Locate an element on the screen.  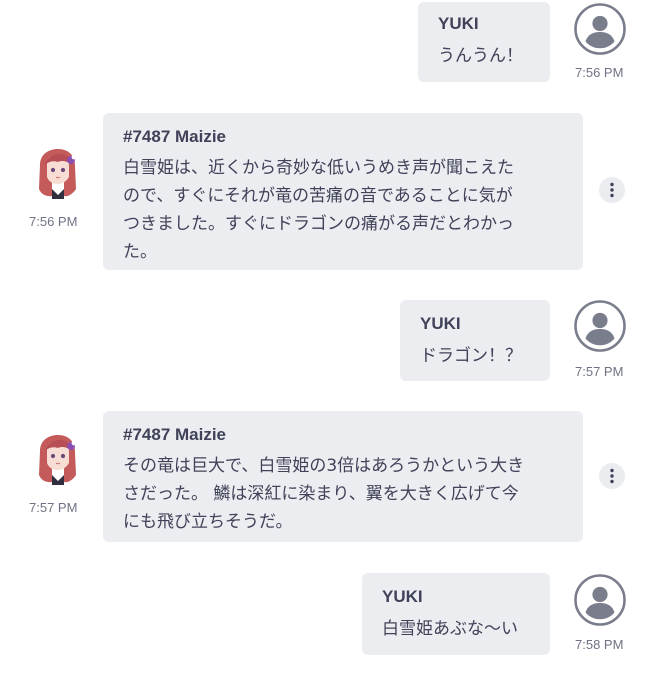
message-line: その竜は巨大で、白雪姫の3倍はあろうかという大き is located at coordinates (324, 466).